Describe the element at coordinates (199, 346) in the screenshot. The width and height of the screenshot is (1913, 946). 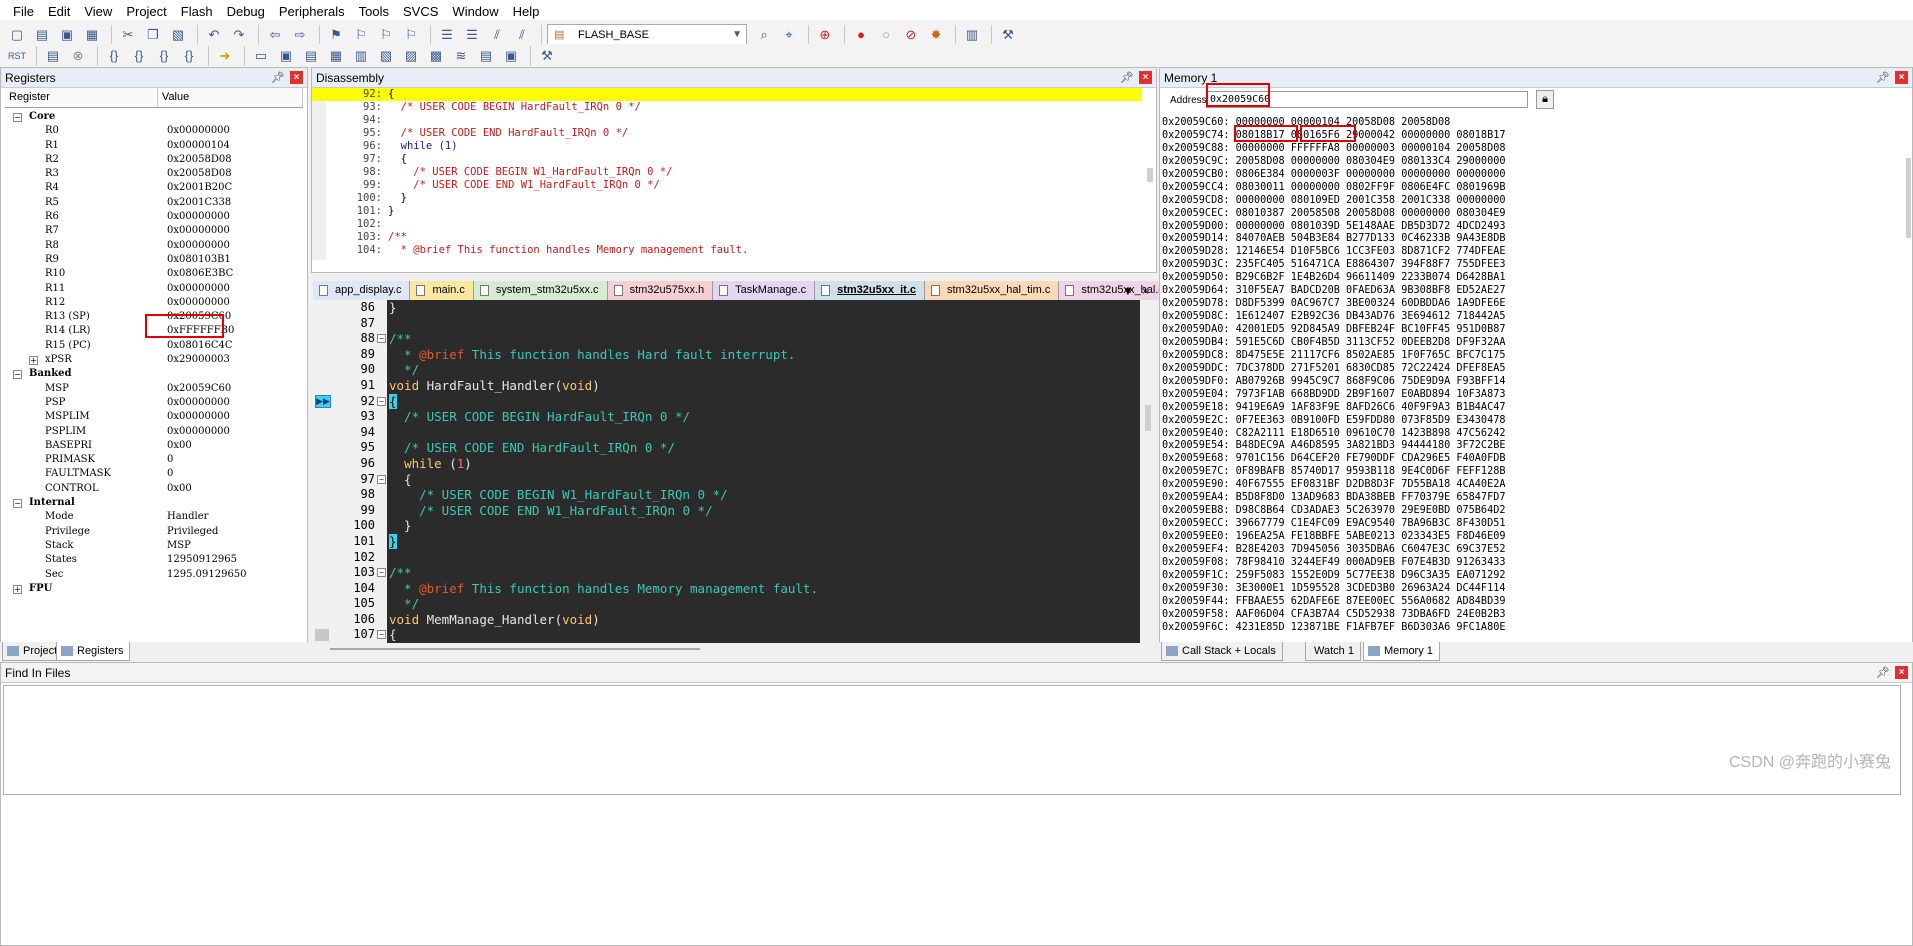
I see `register-value: 0x08016C4C` at that location.